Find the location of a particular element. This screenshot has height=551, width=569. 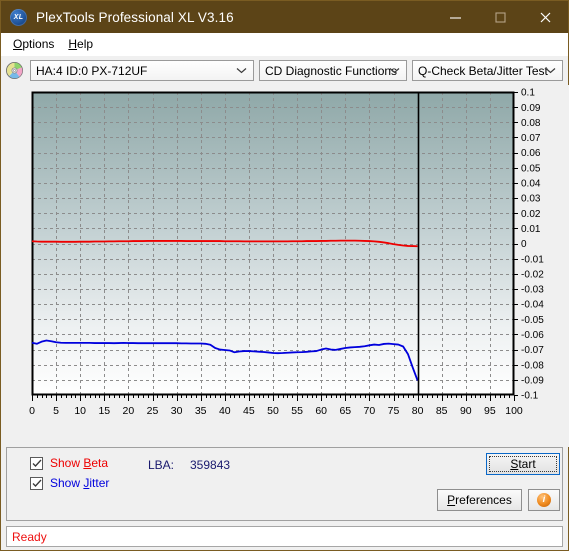

window-controls is located at coordinates (500, 17).